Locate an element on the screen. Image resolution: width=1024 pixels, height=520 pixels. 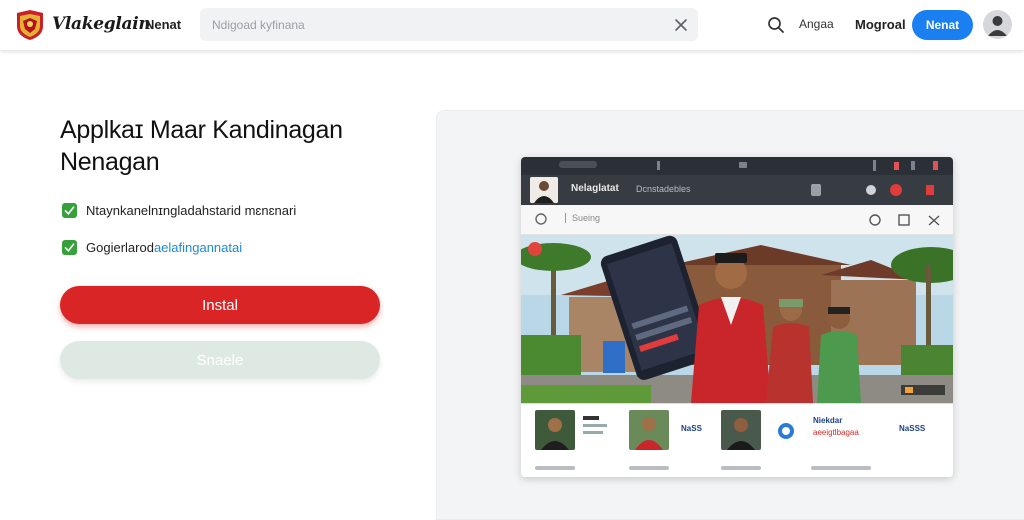
brand-name: Vlakeglain is located at coordinates (101, 24).